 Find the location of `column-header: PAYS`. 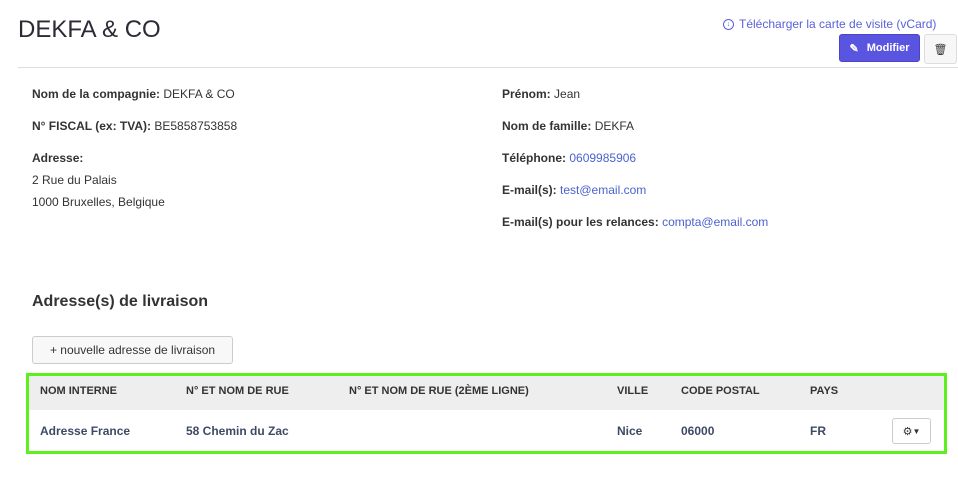

column-header: PAYS is located at coordinates (824, 391).